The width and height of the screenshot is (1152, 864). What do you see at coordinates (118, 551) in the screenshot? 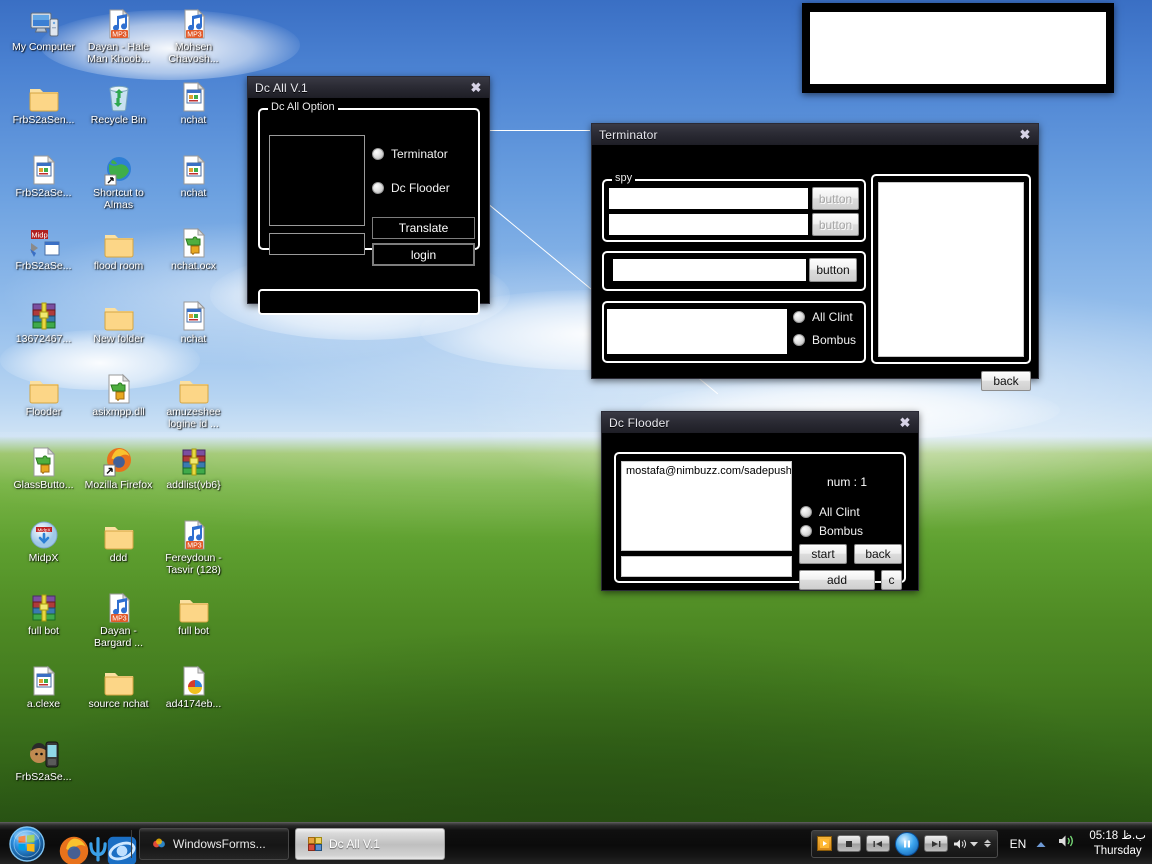
I see `desktop-icon: ddd` at bounding box center [118, 551].